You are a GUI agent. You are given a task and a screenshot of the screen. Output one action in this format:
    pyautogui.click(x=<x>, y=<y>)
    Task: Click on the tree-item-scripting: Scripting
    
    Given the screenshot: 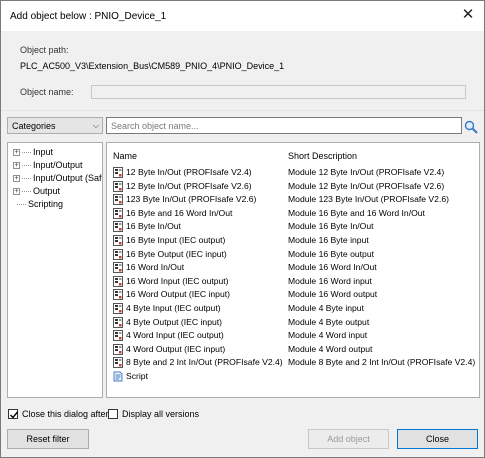 What is the action you would take?
    pyautogui.click(x=40, y=205)
    